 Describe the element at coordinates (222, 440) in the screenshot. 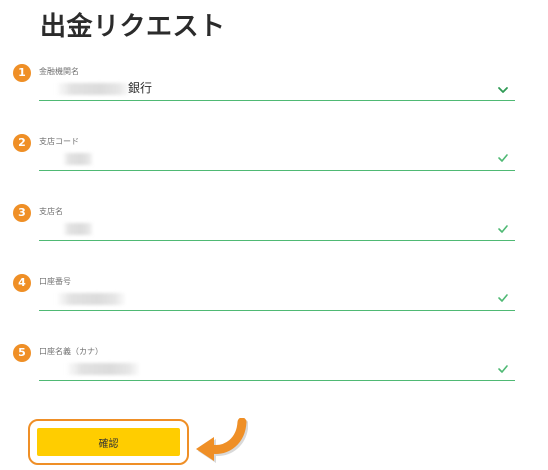

I see `curved-arrow-left-icon` at that location.